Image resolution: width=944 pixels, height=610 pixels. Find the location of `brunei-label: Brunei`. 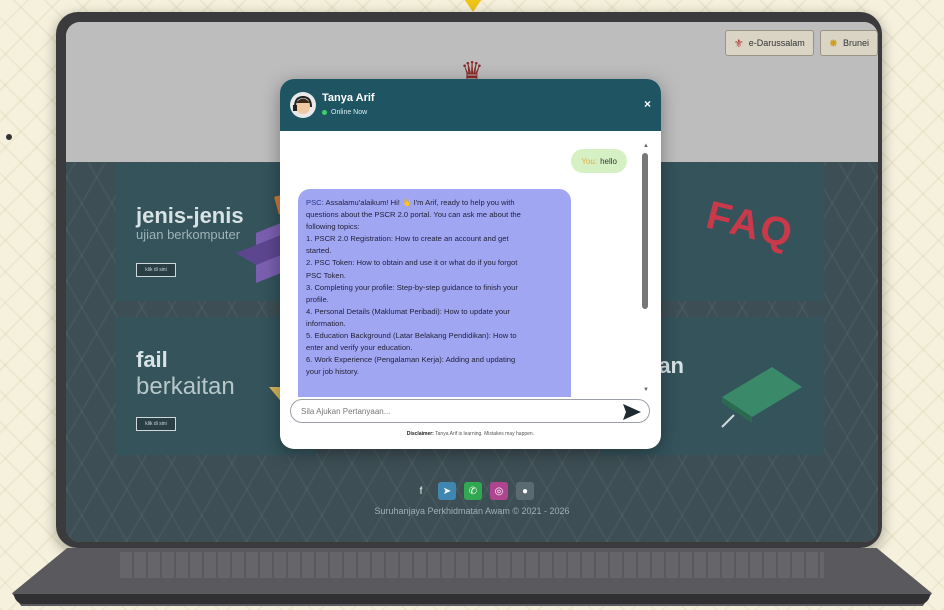

brunei-label: Brunei is located at coordinates (855, 43).